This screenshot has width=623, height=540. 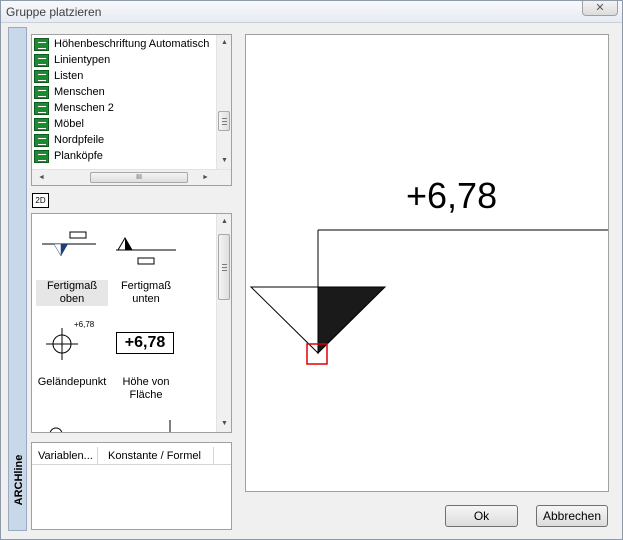 I want to click on close-button: ✕, so click(x=600, y=8).